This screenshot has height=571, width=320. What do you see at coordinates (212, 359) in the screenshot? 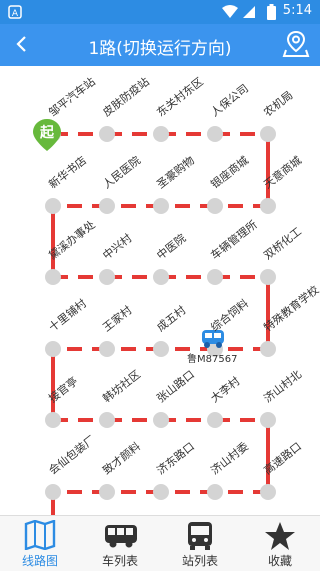
I see `bus-plate: 鲁M87567` at bounding box center [212, 359].